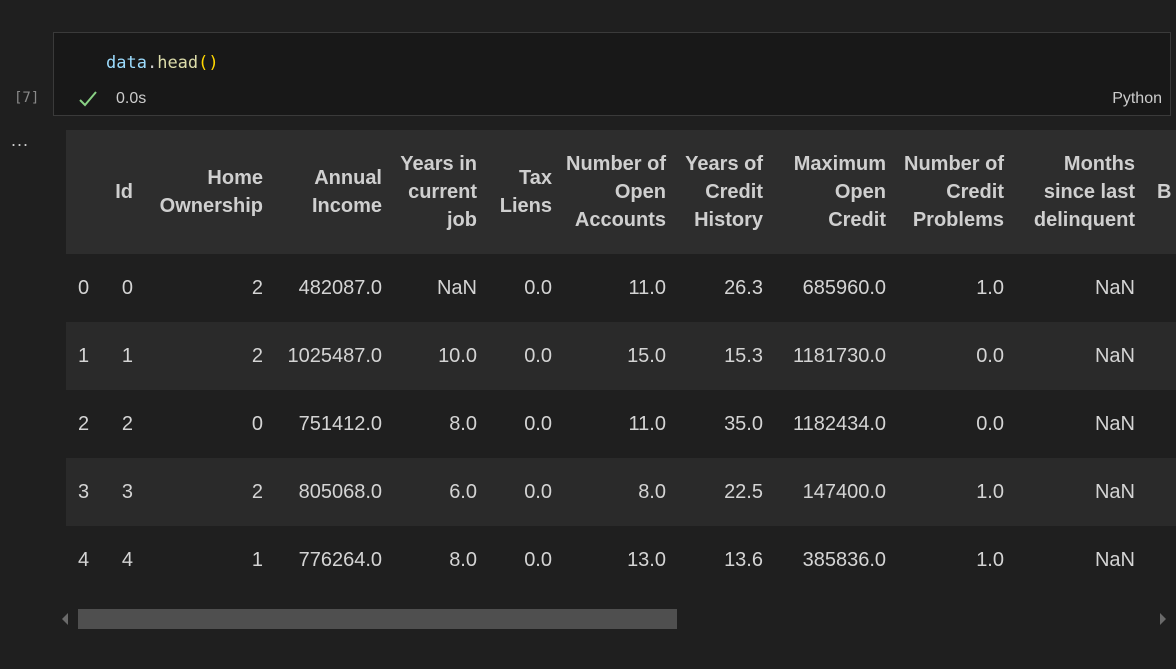 This screenshot has width=1176, height=669. I want to click on table-cell: 10.0, so click(439, 356).